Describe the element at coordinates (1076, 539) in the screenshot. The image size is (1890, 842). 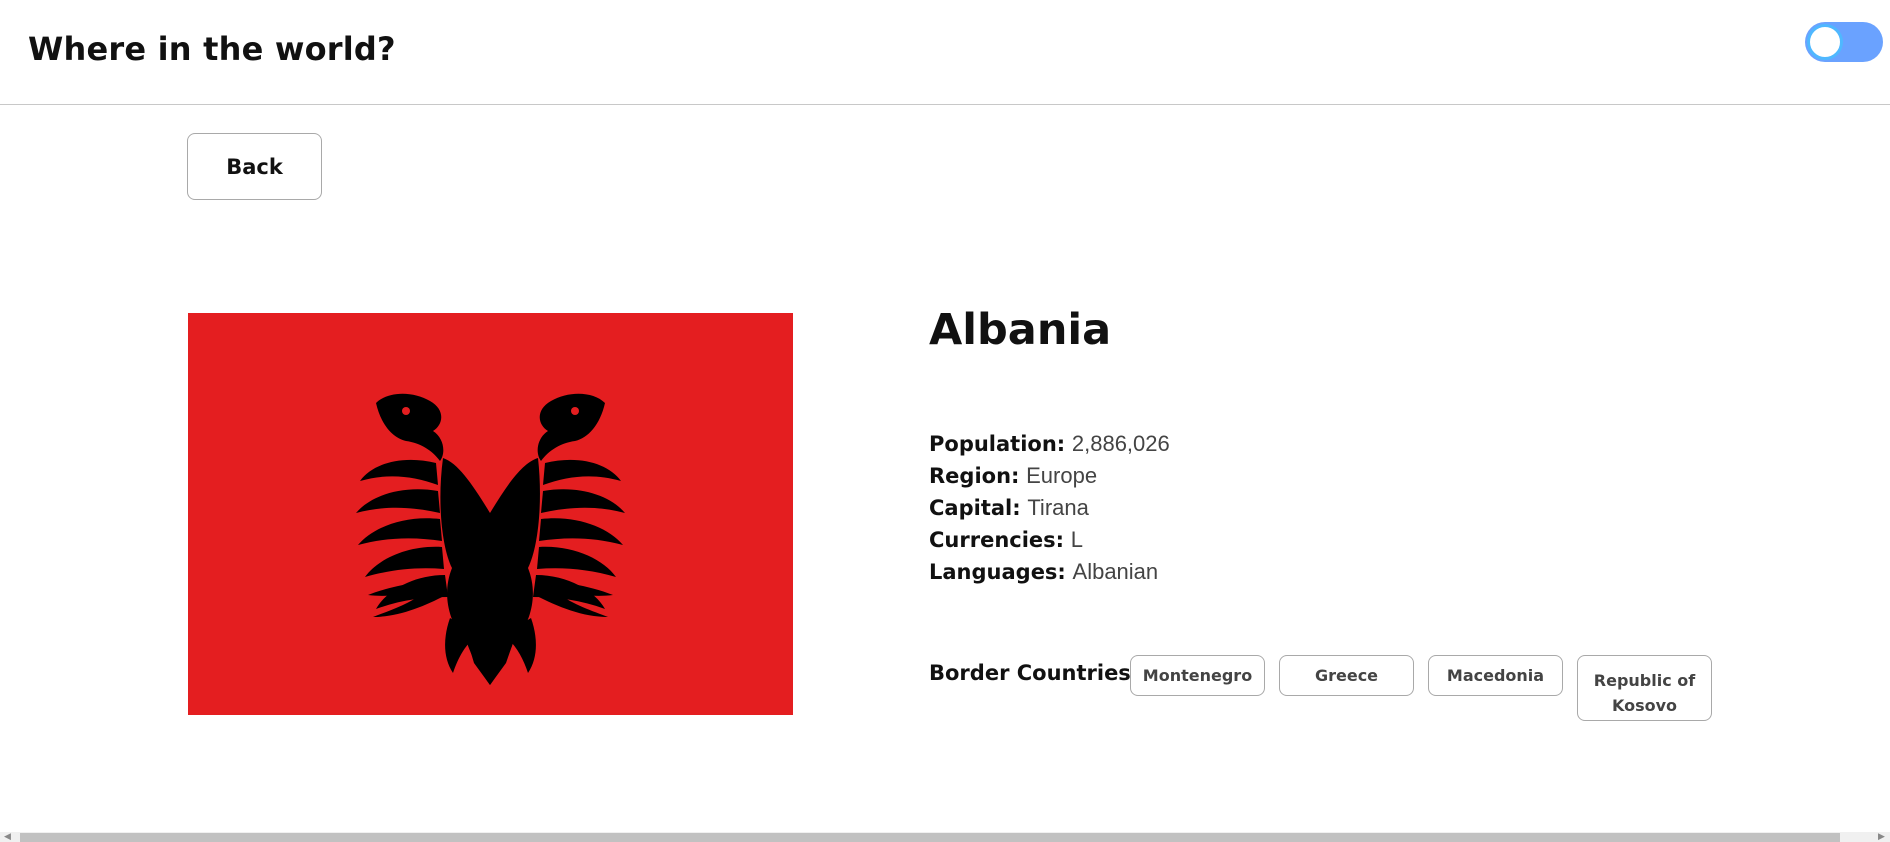
I see `fact-value: L` at that location.